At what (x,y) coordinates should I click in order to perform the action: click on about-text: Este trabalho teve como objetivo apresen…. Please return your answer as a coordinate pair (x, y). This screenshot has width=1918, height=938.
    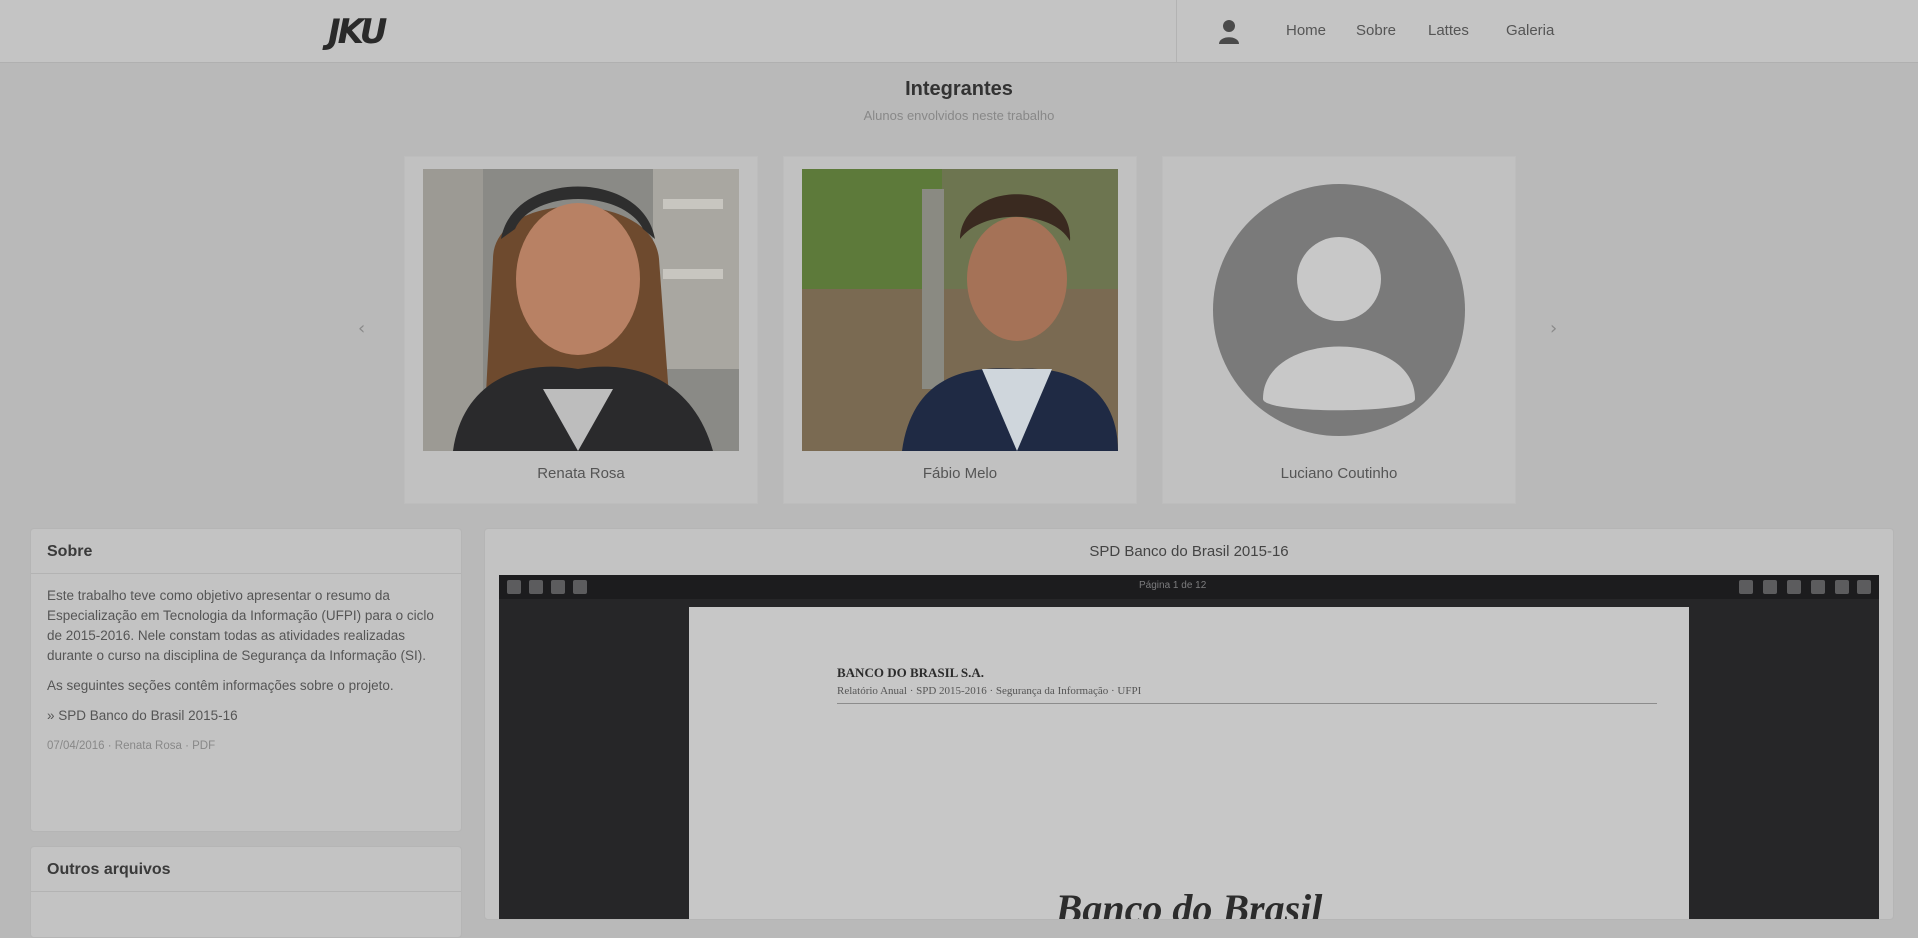
    Looking at the image, I should click on (240, 625).